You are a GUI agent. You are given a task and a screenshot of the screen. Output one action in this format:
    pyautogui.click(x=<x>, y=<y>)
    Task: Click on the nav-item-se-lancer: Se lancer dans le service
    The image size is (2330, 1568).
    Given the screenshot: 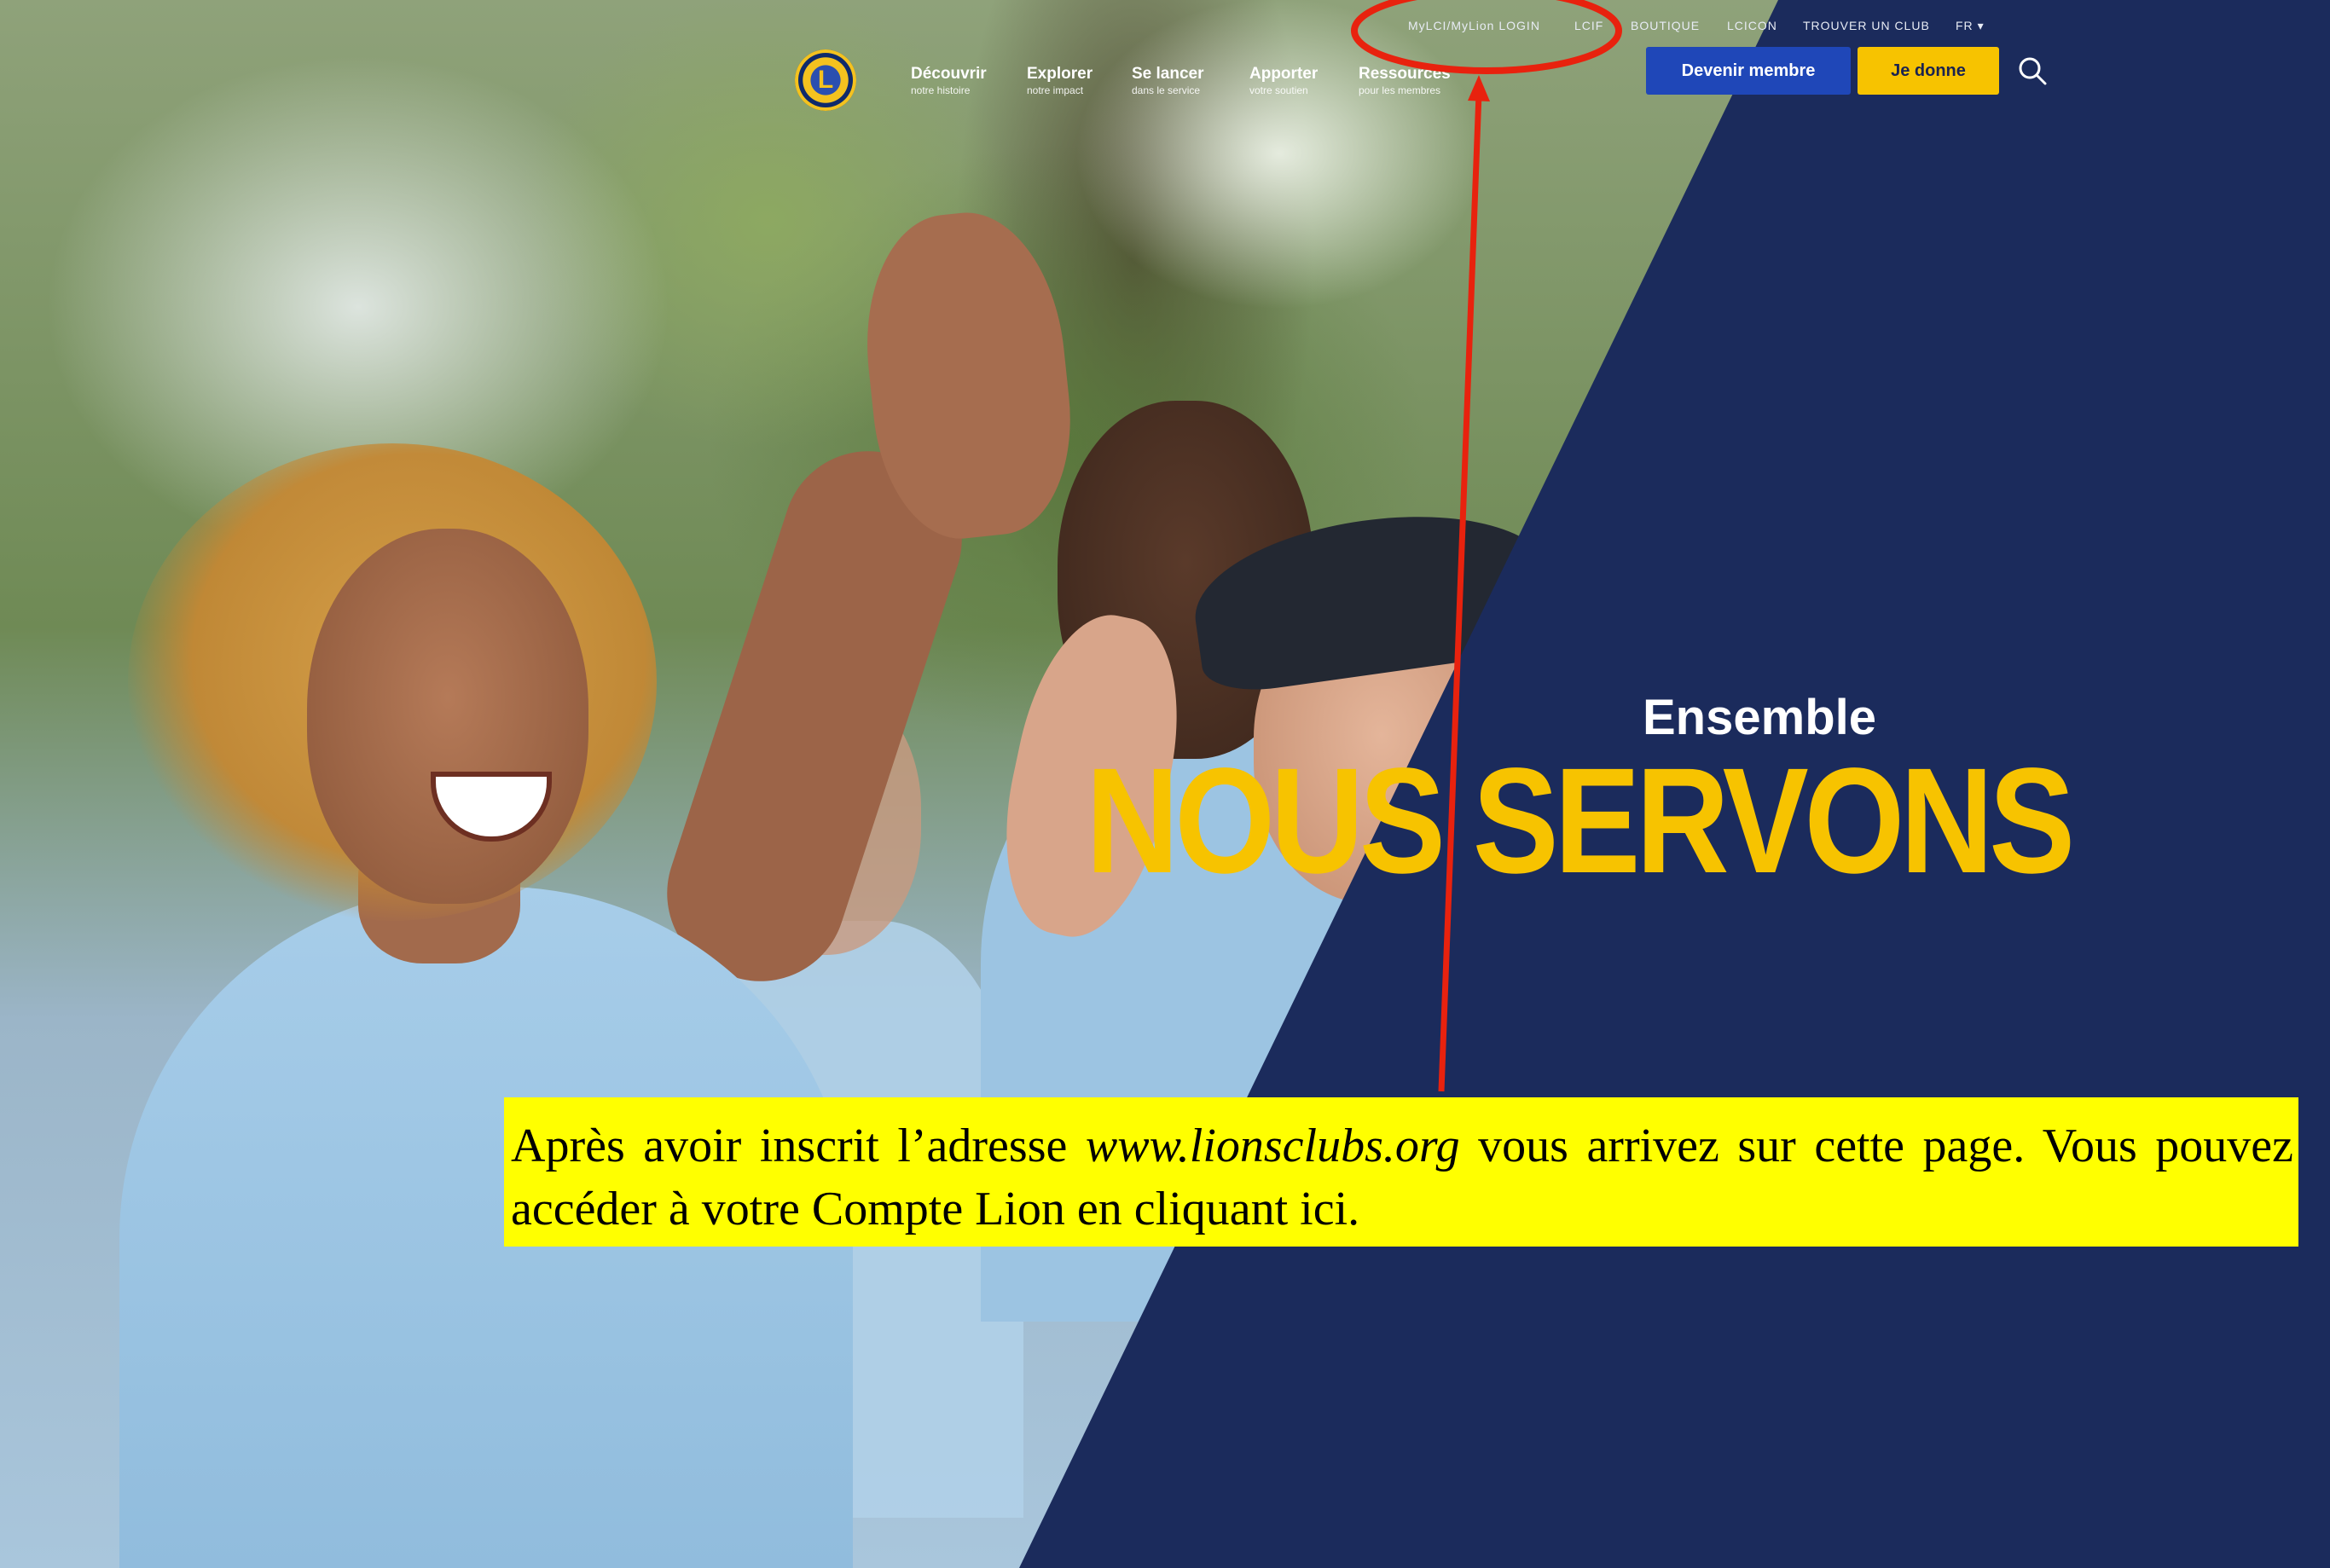 What is the action you would take?
    pyautogui.click(x=1168, y=81)
    